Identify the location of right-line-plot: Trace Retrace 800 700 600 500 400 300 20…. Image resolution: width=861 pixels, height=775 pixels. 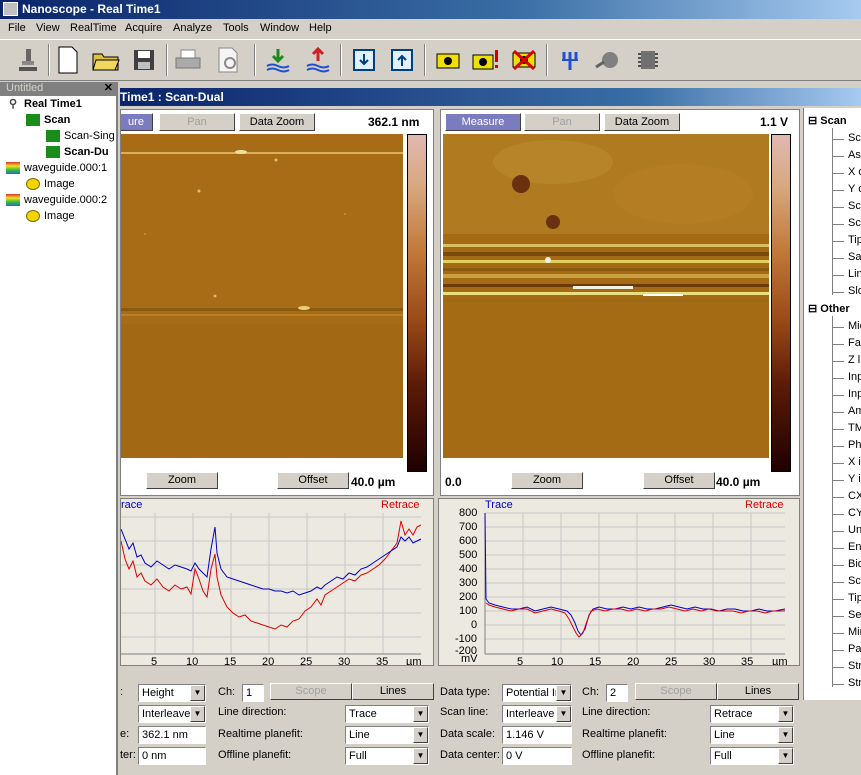
(619, 582).